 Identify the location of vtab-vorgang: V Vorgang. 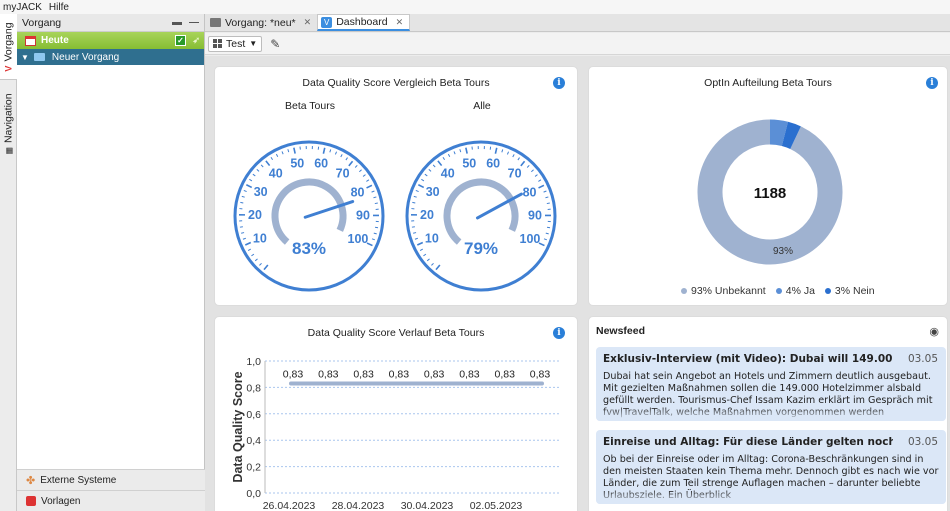
(8, 47).